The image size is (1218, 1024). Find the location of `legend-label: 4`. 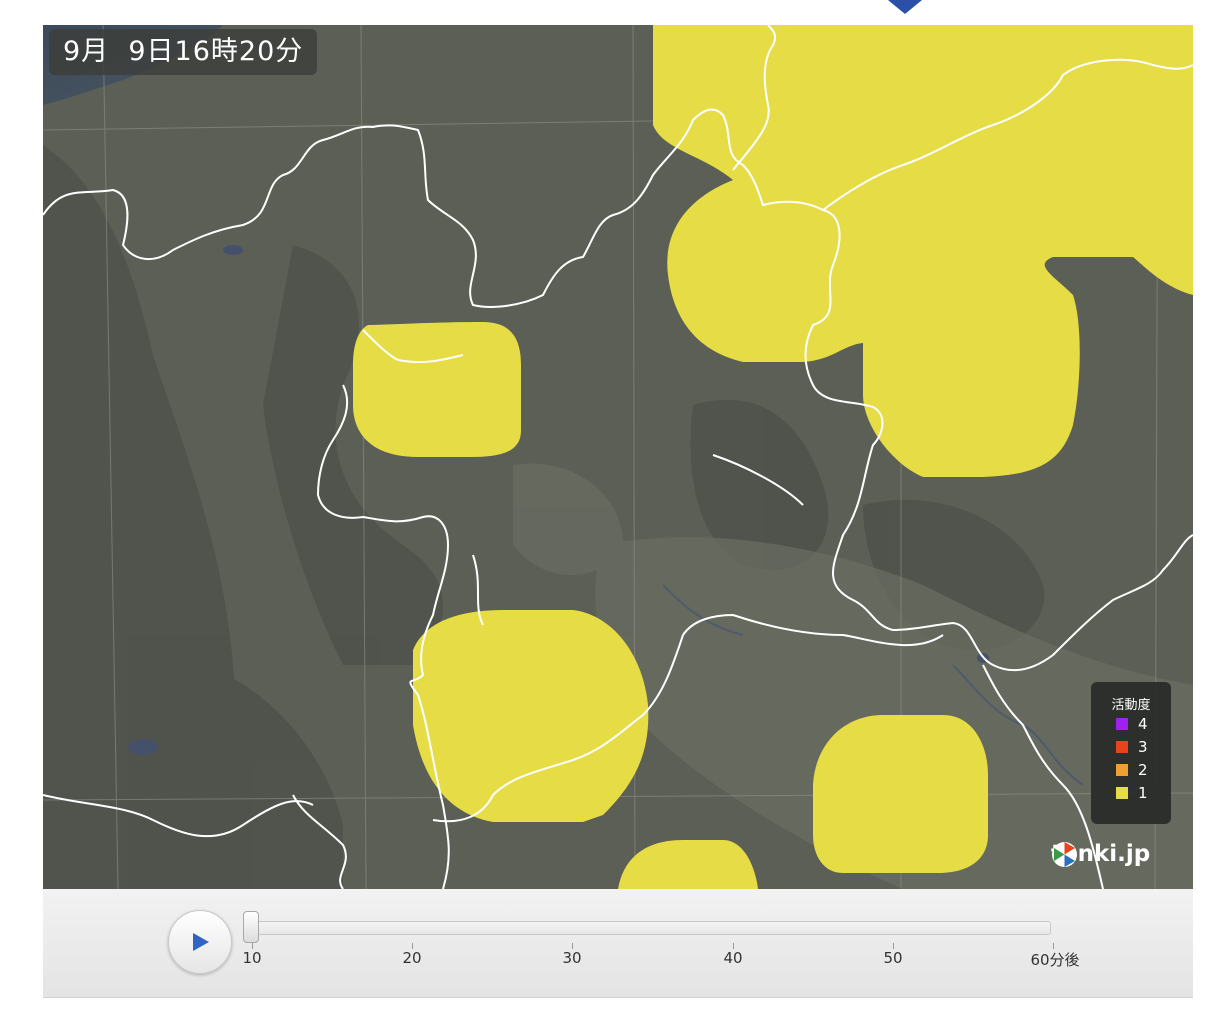

legend-label: 4 is located at coordinates (1143, 723).